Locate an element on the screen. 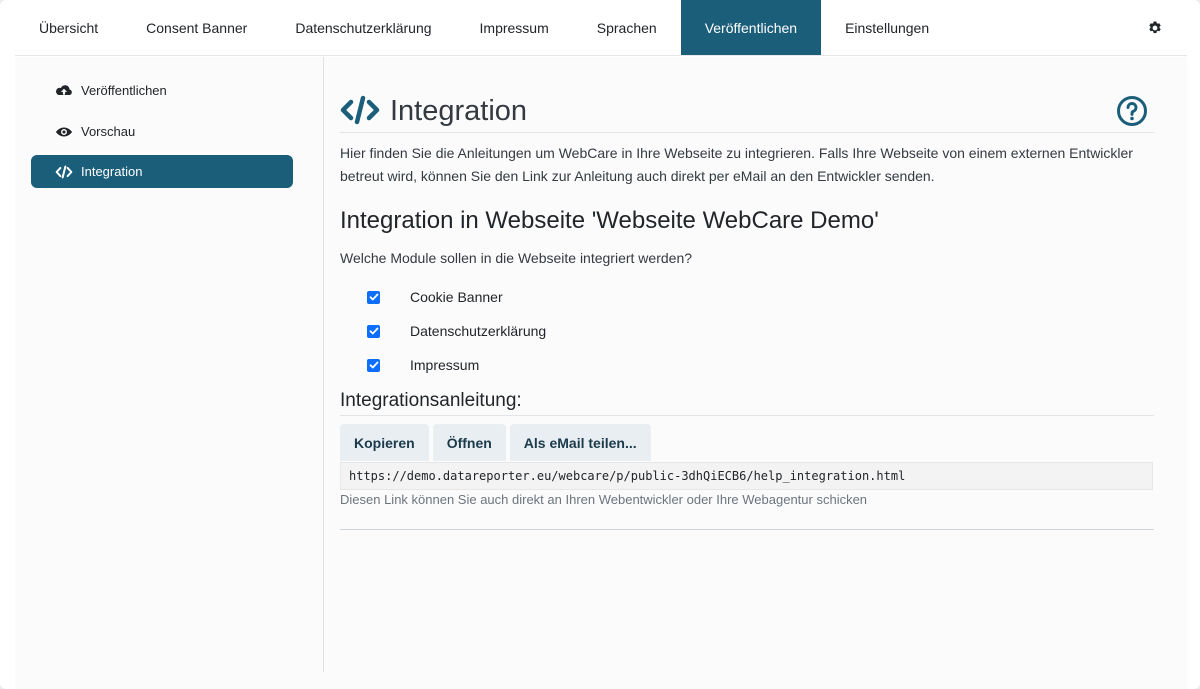  tab-impressum: Impressum is located at coordinates (514, 27).